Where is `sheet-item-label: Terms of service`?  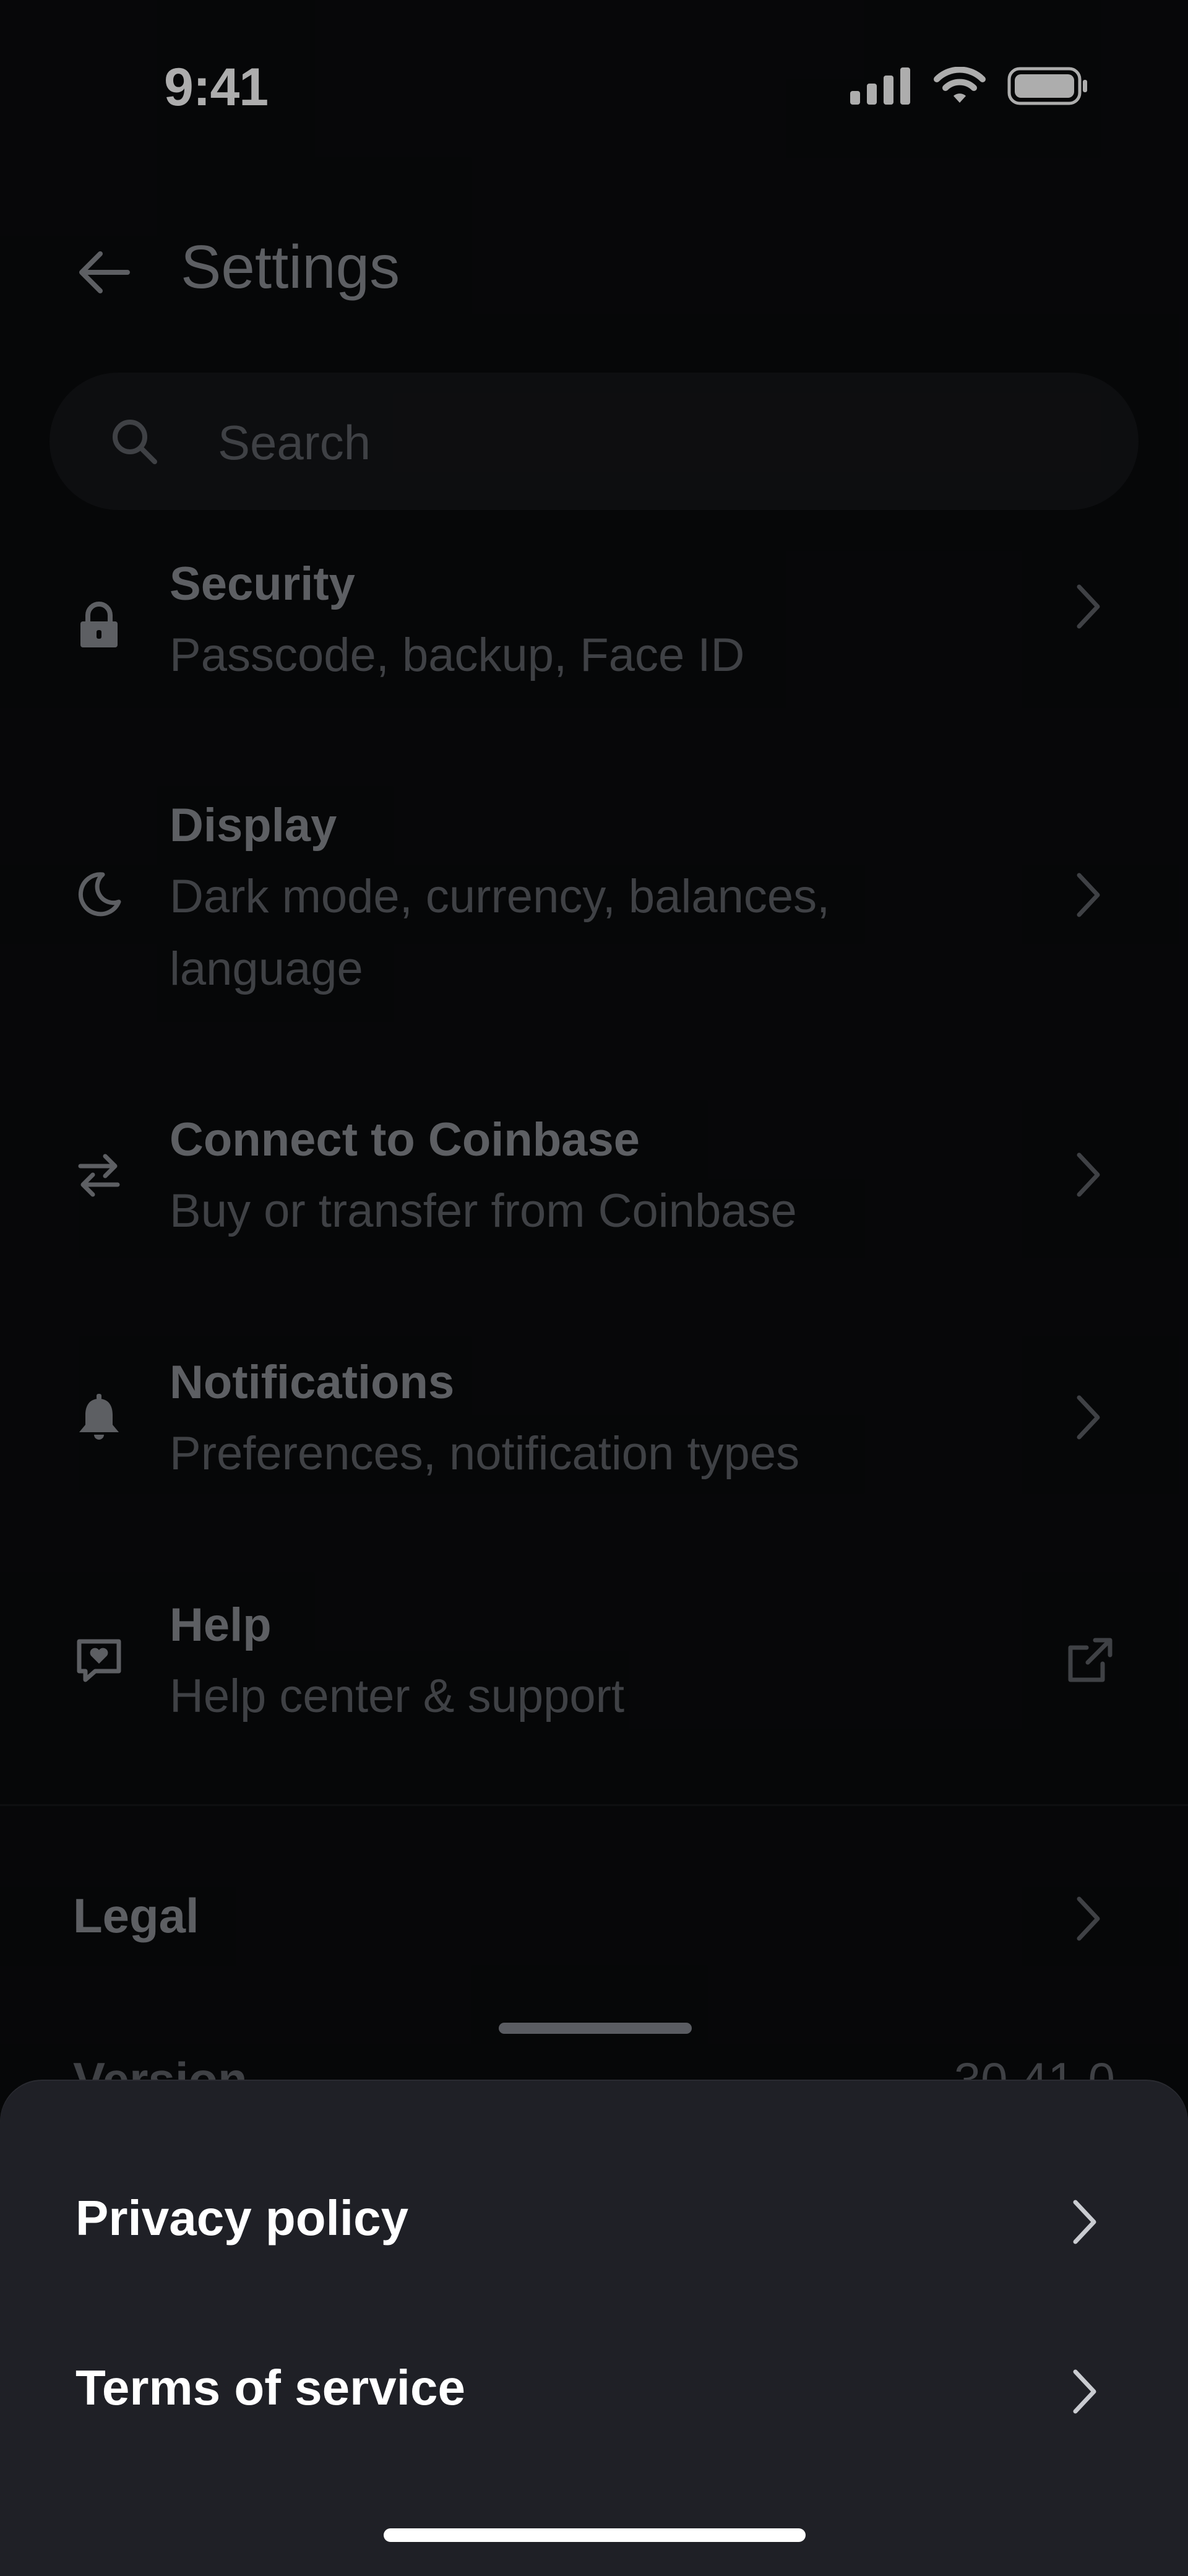 sheet-item-label: Terms of service is located at coordinates (270, 2387).